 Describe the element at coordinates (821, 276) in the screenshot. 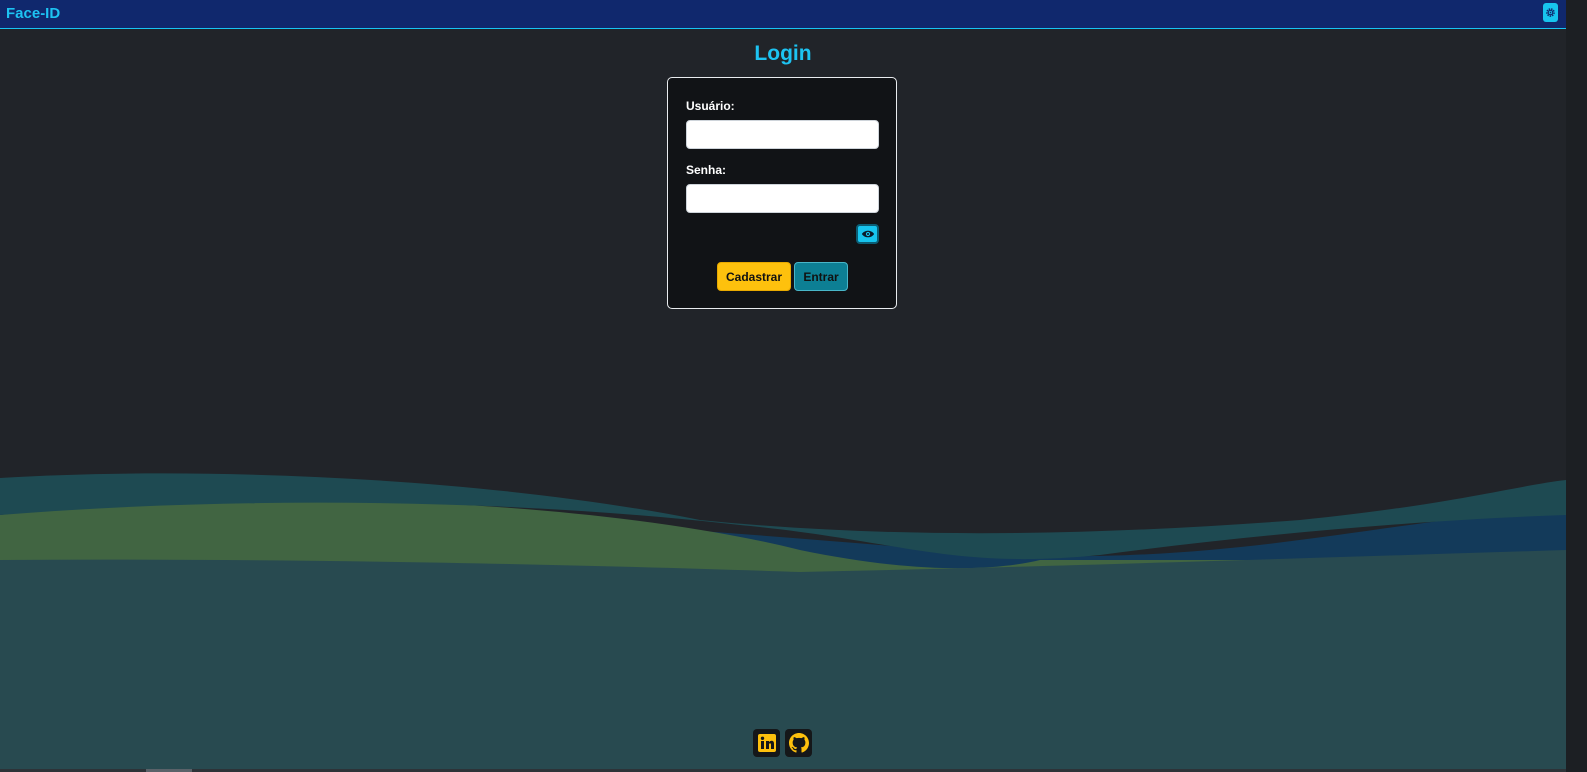

I see `submit-button: Entrar` at that location.